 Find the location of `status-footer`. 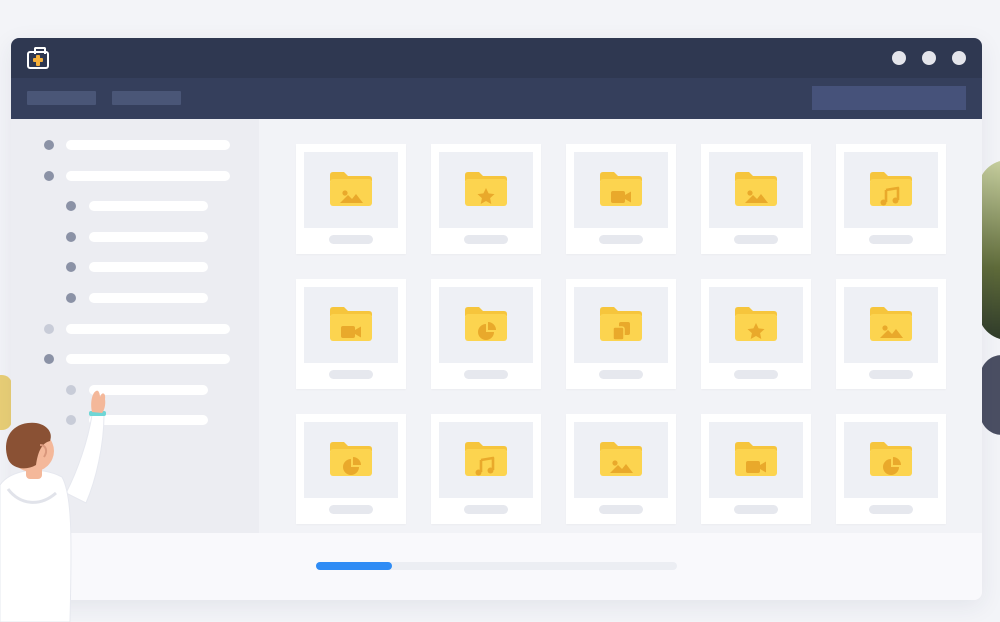

status-footer is located at coordinates (496, 566).